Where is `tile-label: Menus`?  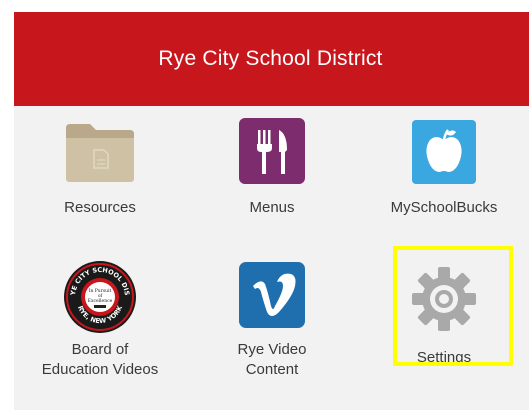
tile-label: Menus is located at coordinates (272, 207).